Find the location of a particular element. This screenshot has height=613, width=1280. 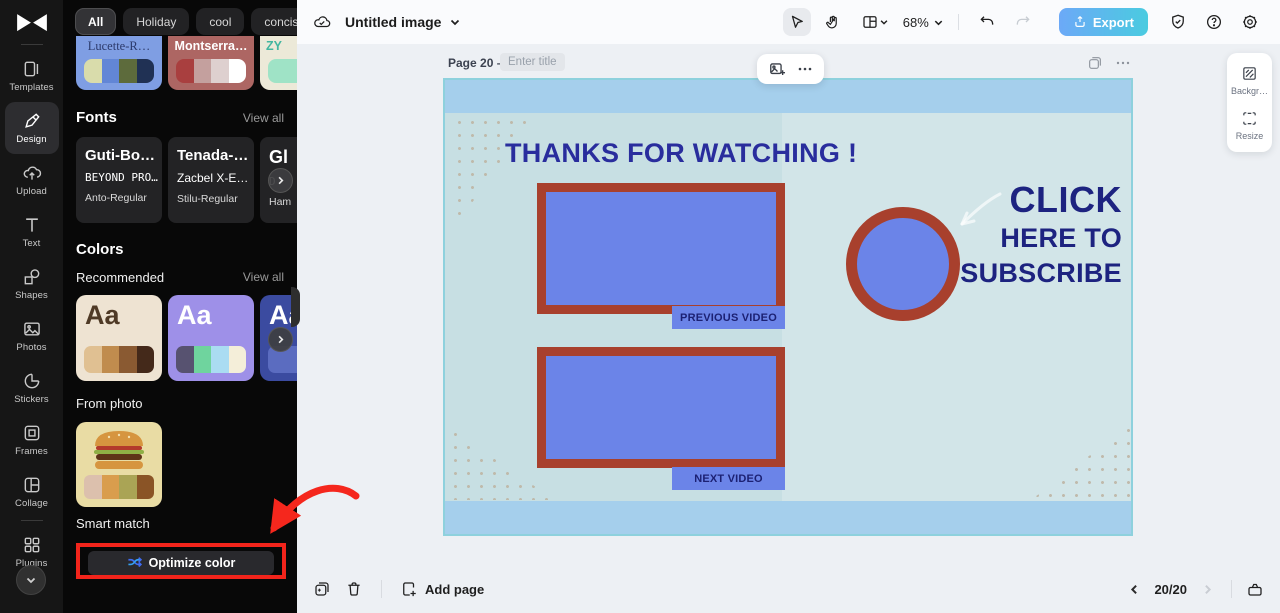

help-icon is located at coordinates (1214, 22).